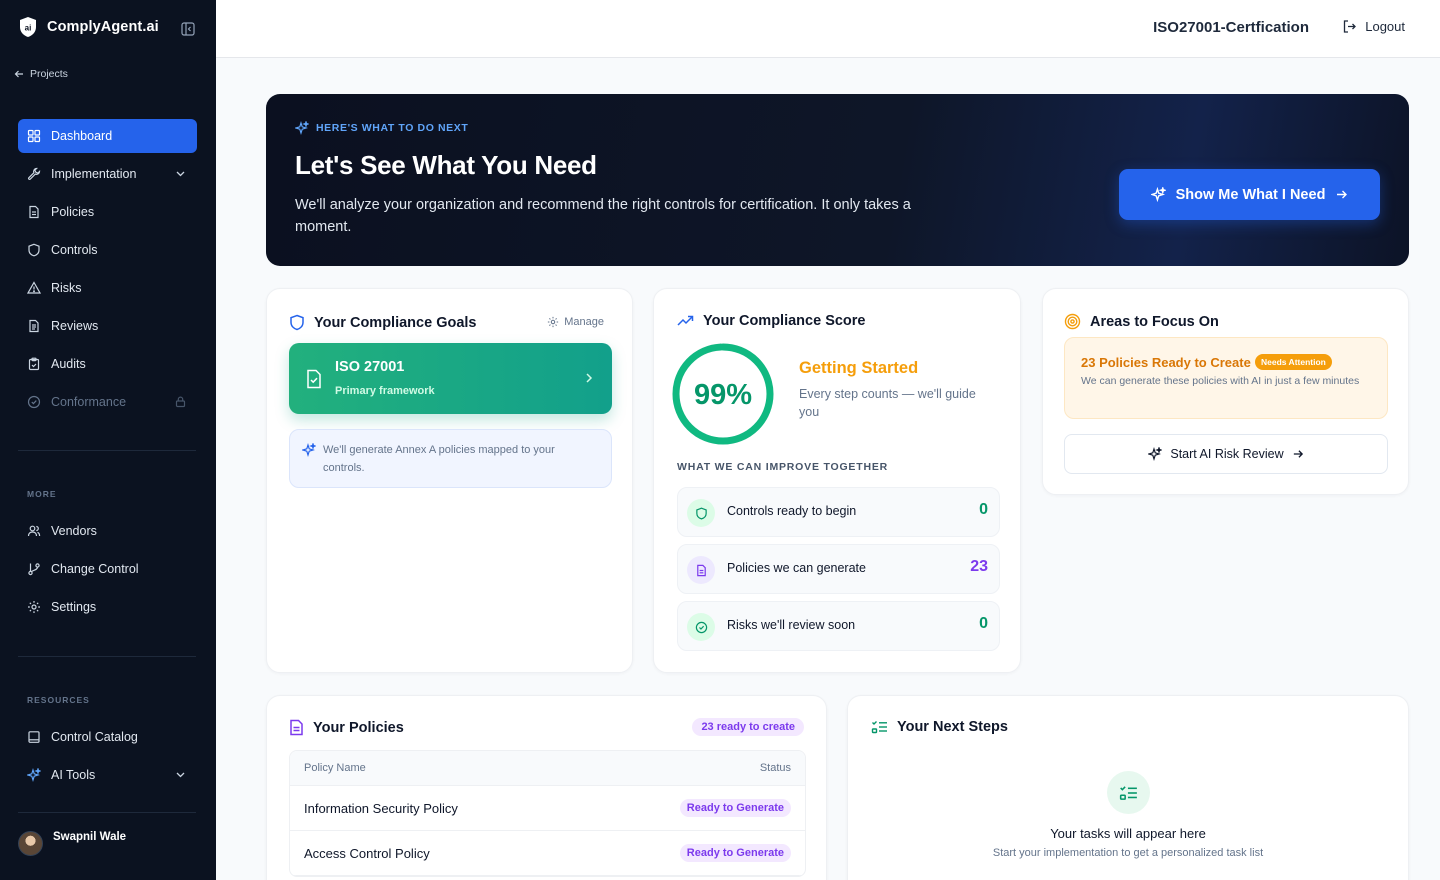  I want to click on empty-state-icon, so click(1128, 792).